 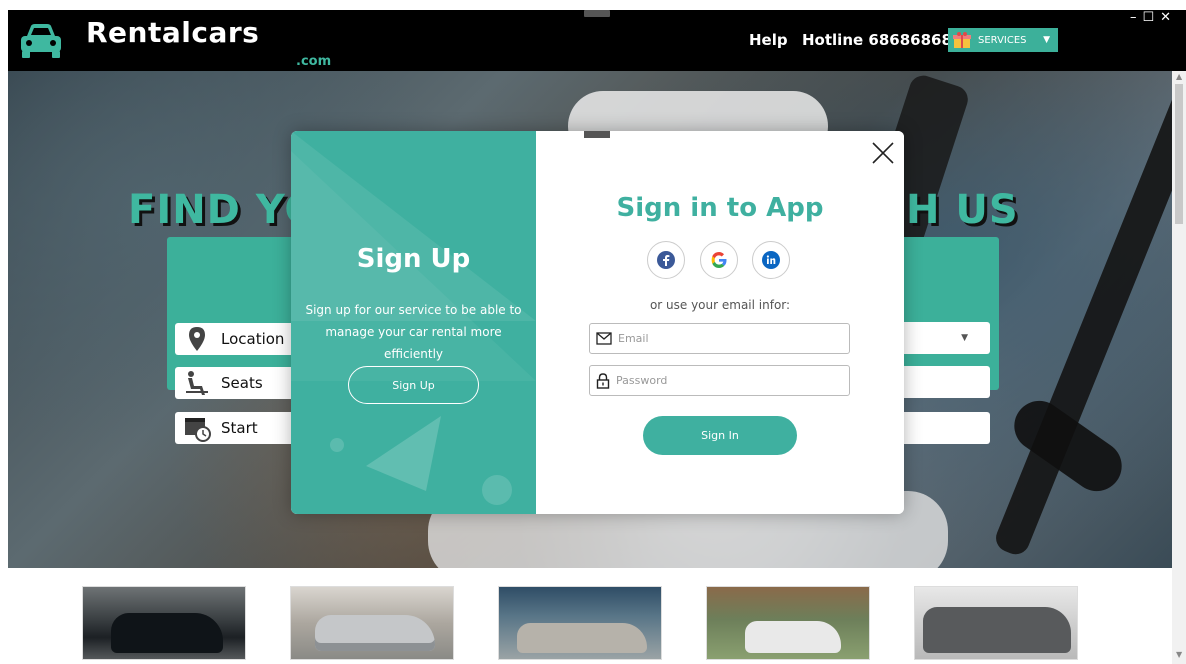 What do you see at coordinates (198, 430) in the screenshot?
I see `calendar-clock-icon` at bounding box center [198, 430].